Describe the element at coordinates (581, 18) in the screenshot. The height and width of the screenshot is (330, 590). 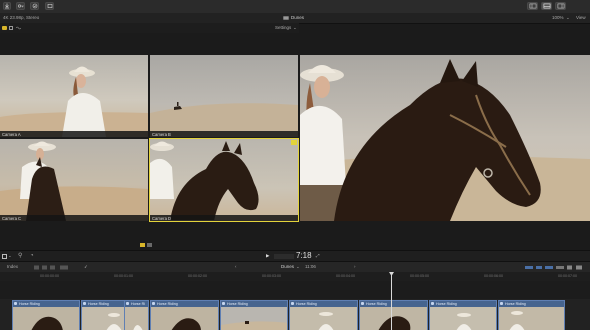
I see `view-menu: View` at that location.